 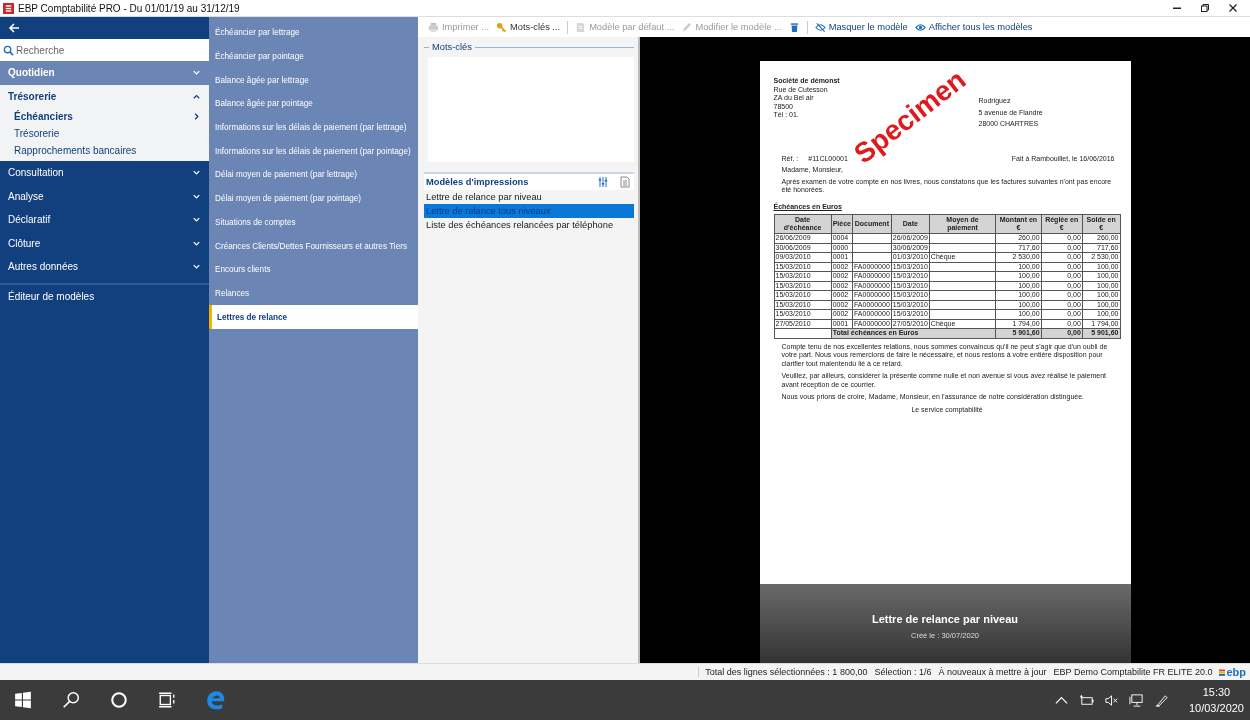 What do you see at coordinates (992, 672) in the screenshot?
I see `status-text: À nouveaux à mettre à jour` at bounding box center [992, 672].